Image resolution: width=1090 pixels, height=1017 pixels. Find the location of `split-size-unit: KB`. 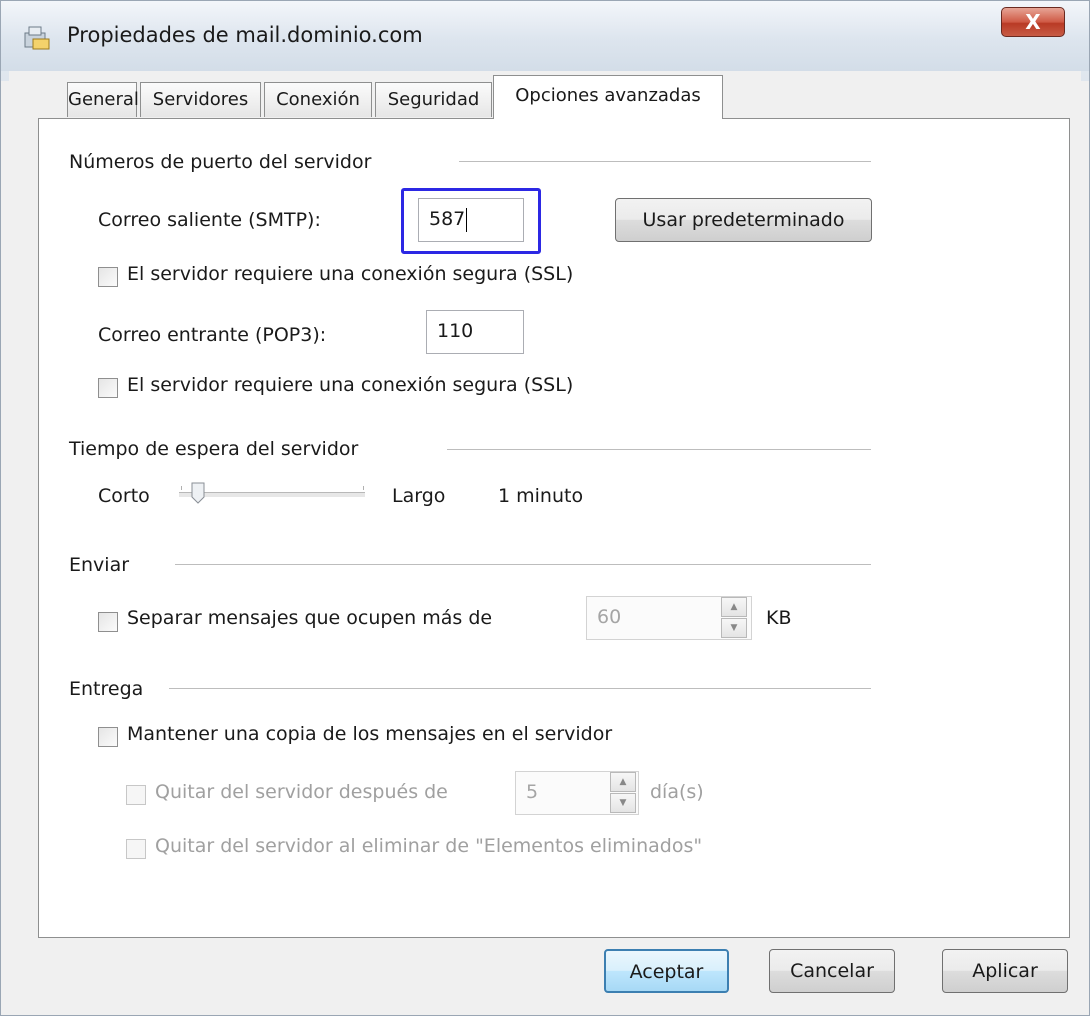

split-size-unit: KB is located at coordinates (779, 618).